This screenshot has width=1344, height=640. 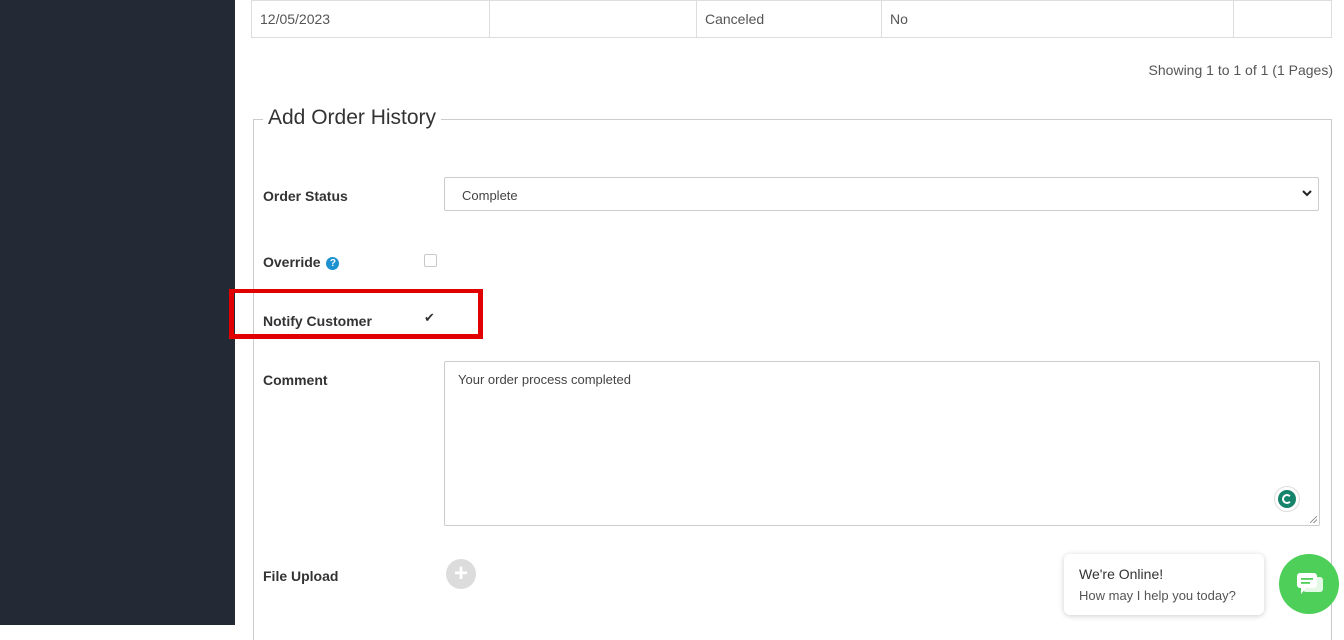 I want to click on chat-launcher-button, so click(x=1309, y=584).